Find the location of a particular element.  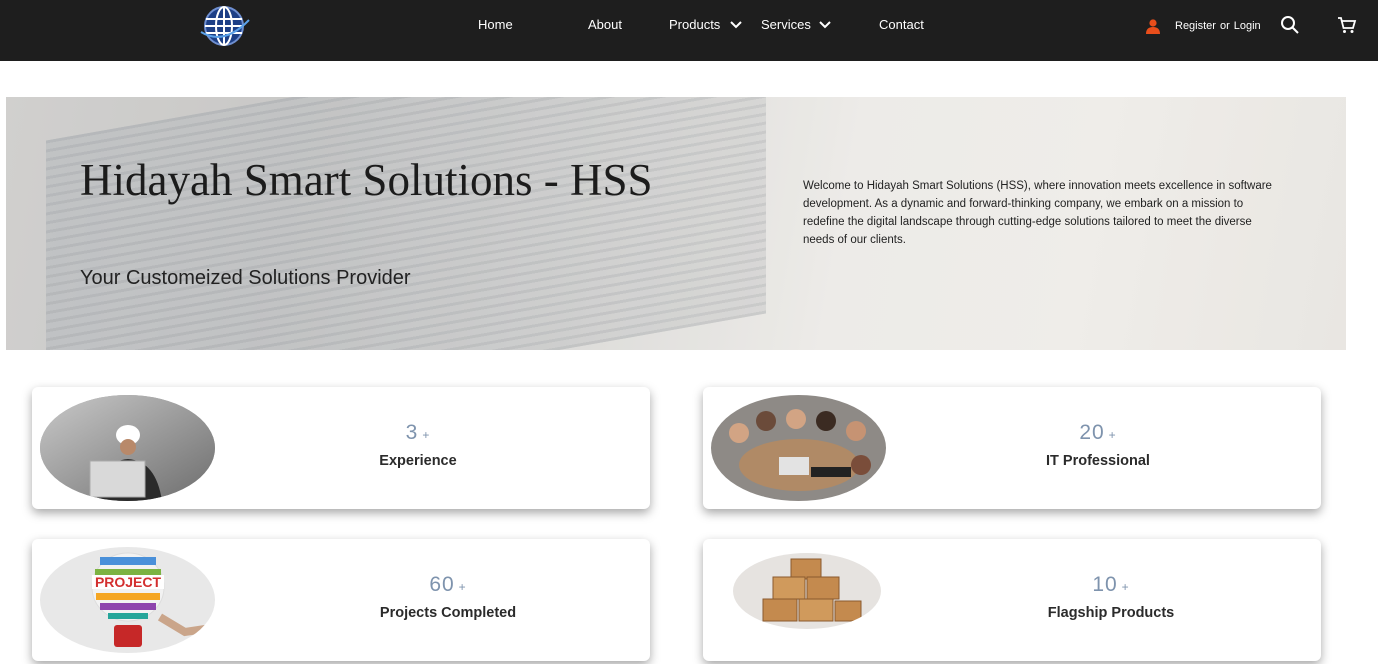

nav-products: Products is located at coordinates (694, 24).